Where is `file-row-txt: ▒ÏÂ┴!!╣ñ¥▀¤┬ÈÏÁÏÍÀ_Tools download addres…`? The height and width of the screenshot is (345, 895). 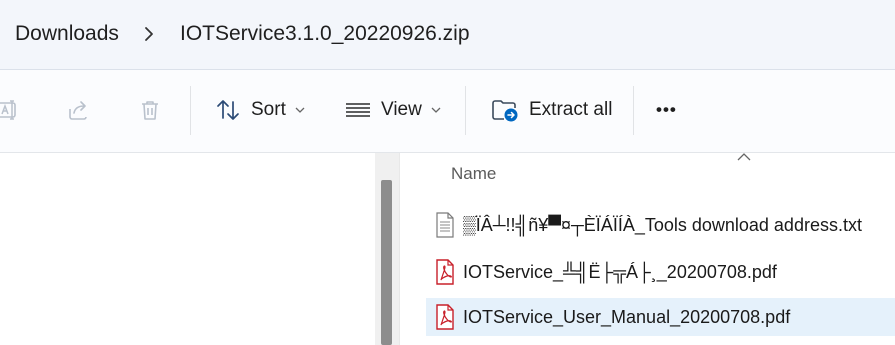
file-row-txt: ▒ÏÂ┴!!╣ñ¥▀¤┬ÈÏÁÏÍÀ_Tools download addres… is located at coordinates (660, 225).